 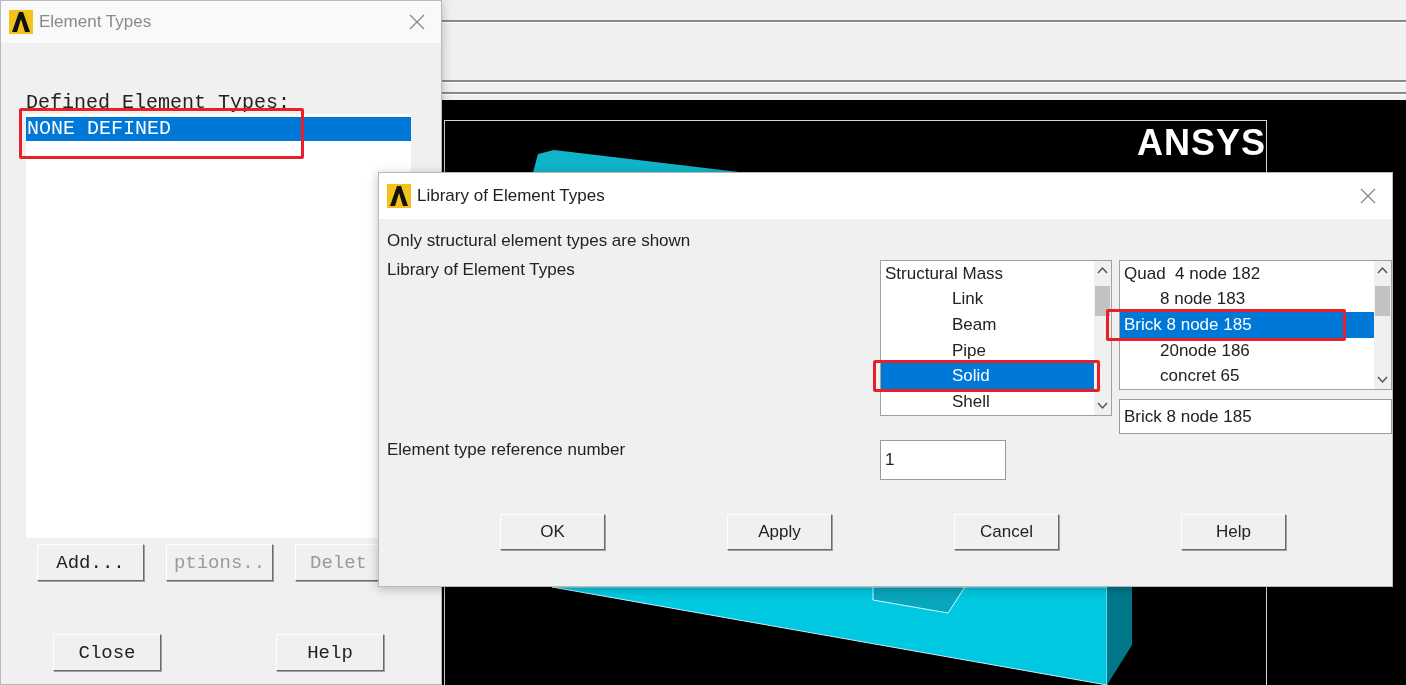 What do you see at coordinates (1203, 299) in the screenshot?
I see `list-item: 8 node 183` at bounding box center [1203, 299].